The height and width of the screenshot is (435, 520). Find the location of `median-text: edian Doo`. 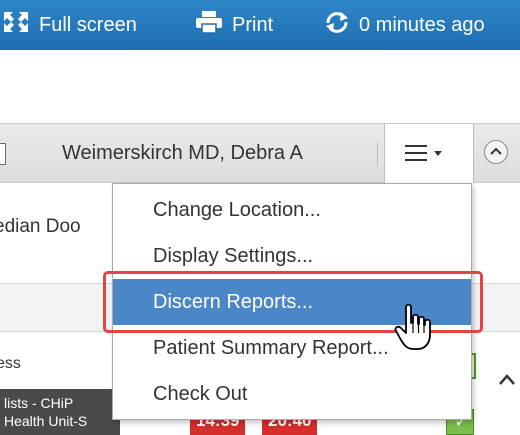

median-text: edian Doo is located at coordinates (40, 226).